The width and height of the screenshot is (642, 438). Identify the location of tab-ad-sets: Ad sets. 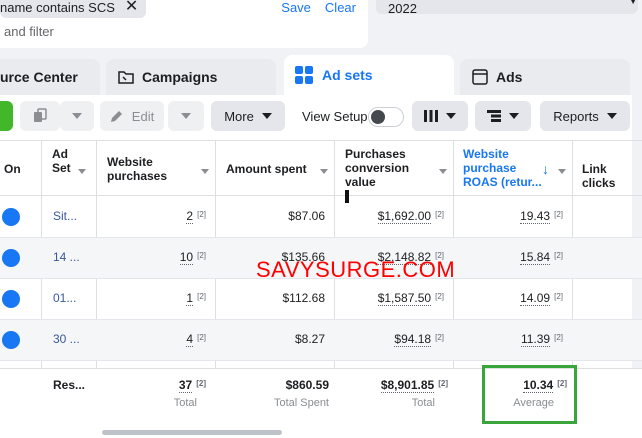
(369, 75).